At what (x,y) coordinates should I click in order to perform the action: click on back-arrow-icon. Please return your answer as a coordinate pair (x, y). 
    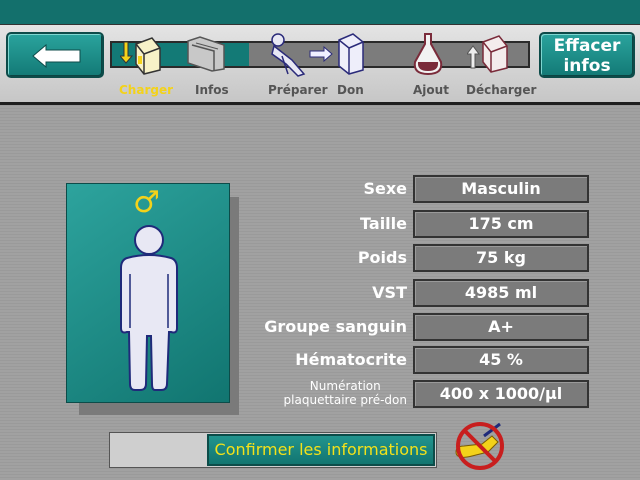
    Looking at the image, I should click on (56, 56).